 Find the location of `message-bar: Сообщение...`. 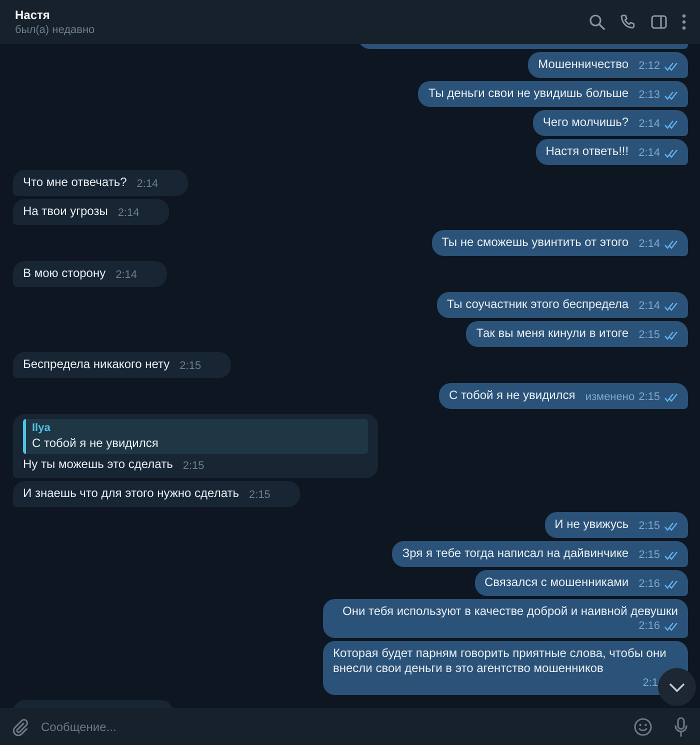

message-bar: Сообщение... is located at coordinates (350, 726).